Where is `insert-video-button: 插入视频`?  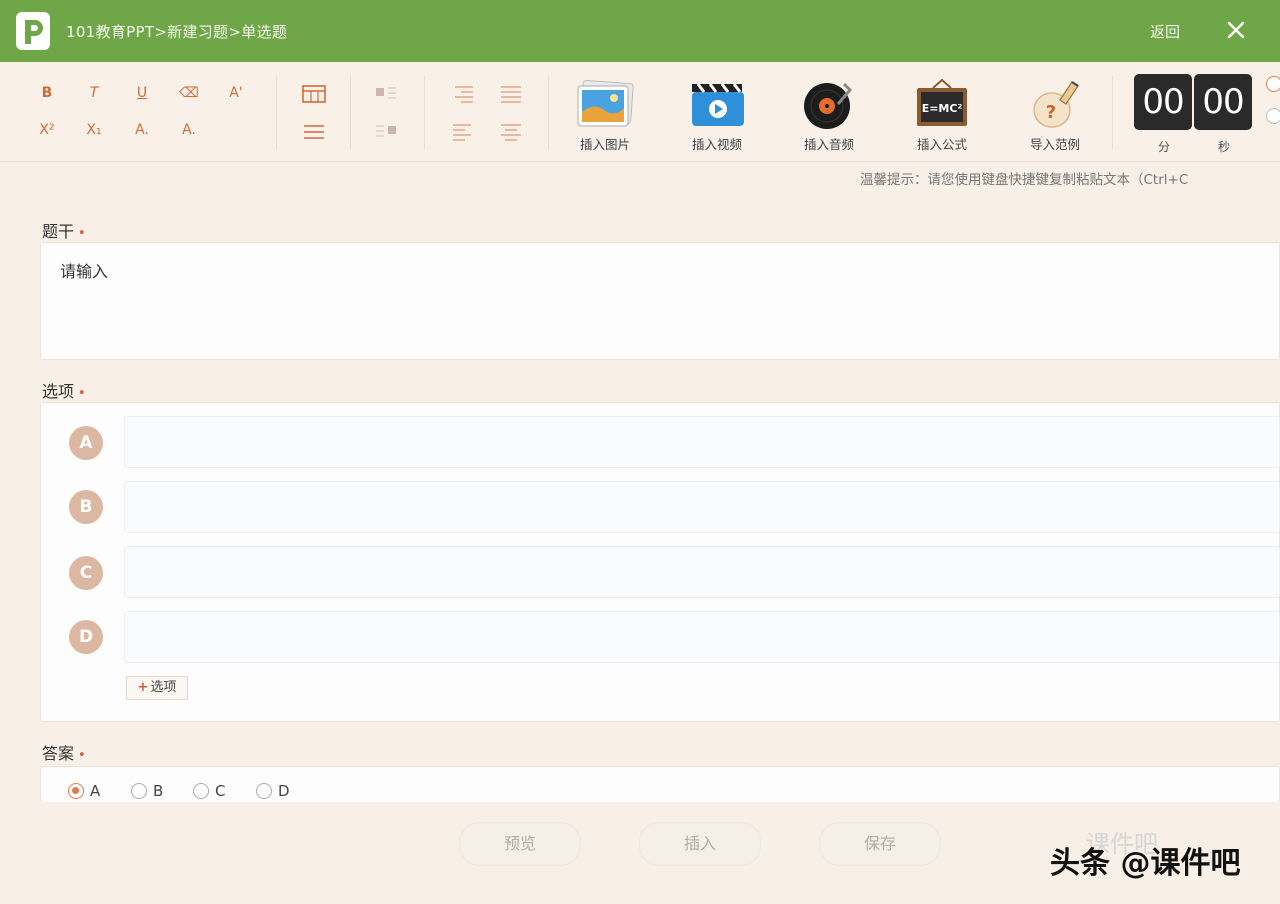 insert-video-button: 插入视频 is located at coordinates (717, 118).